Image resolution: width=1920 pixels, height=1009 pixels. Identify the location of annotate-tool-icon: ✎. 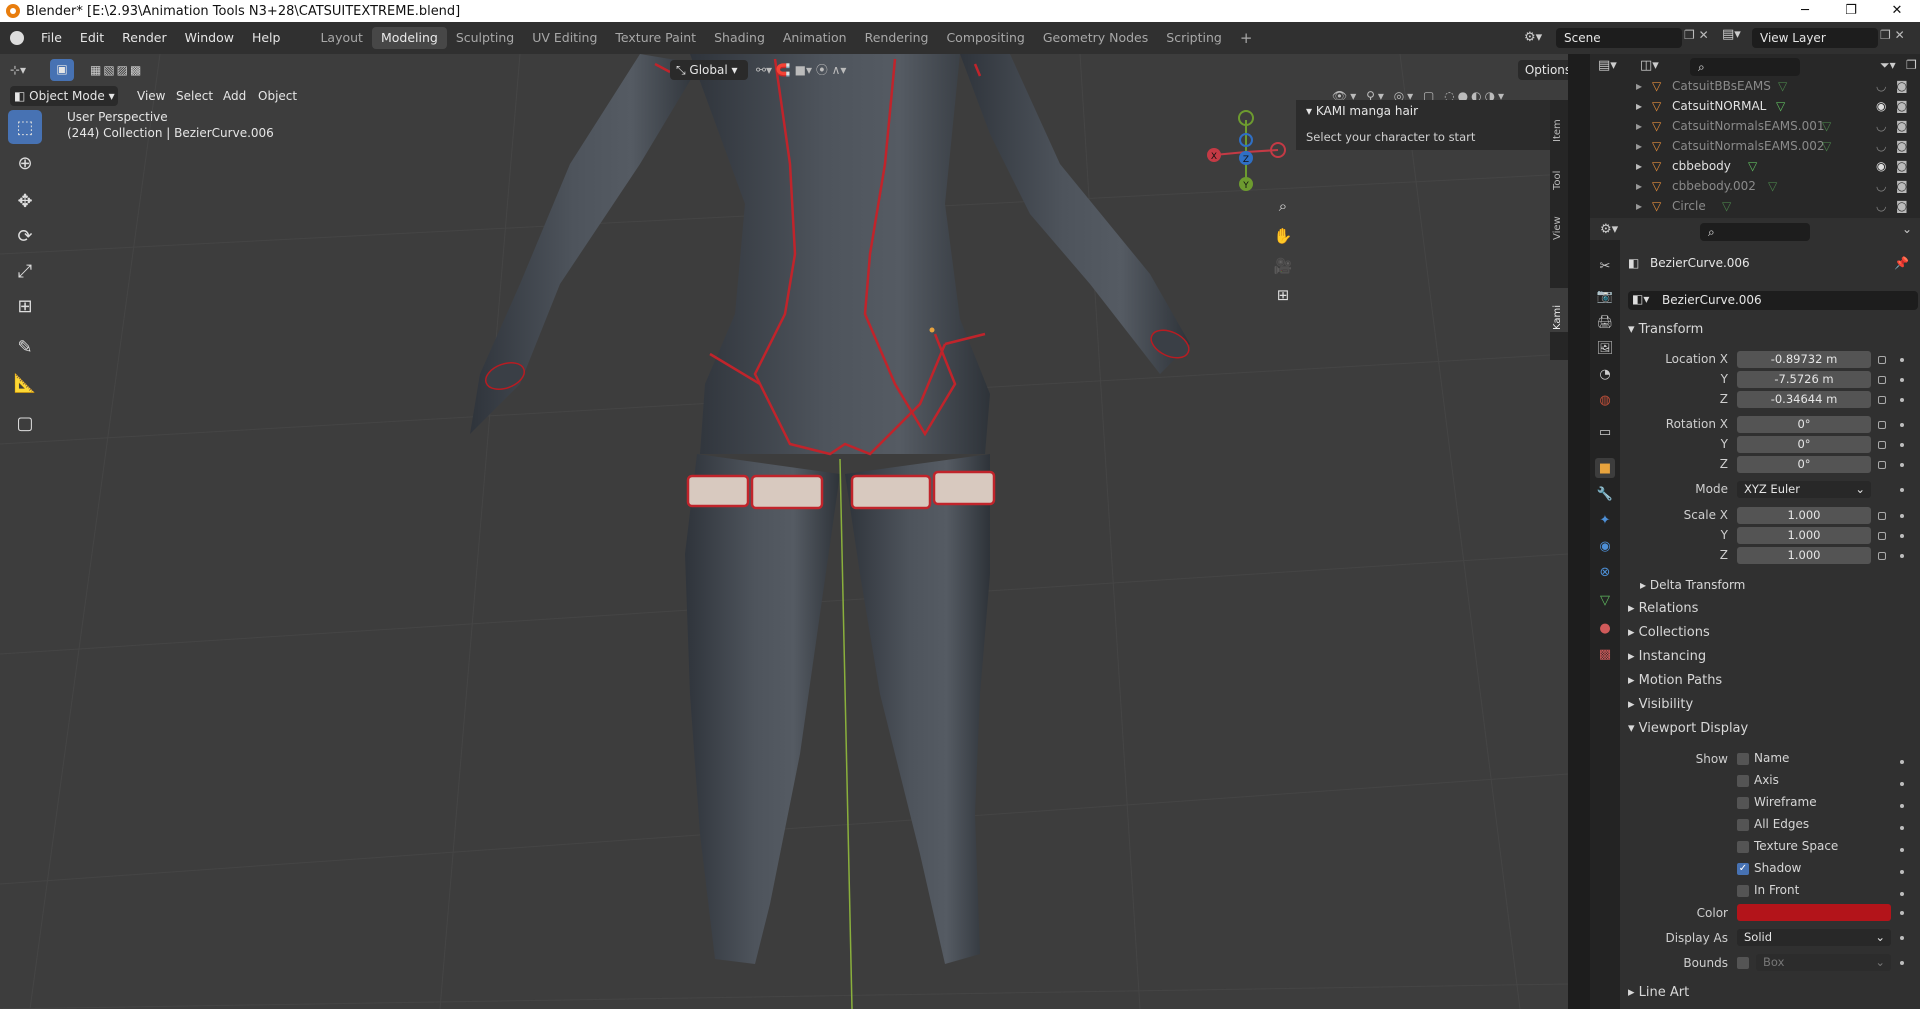
(25, 347).